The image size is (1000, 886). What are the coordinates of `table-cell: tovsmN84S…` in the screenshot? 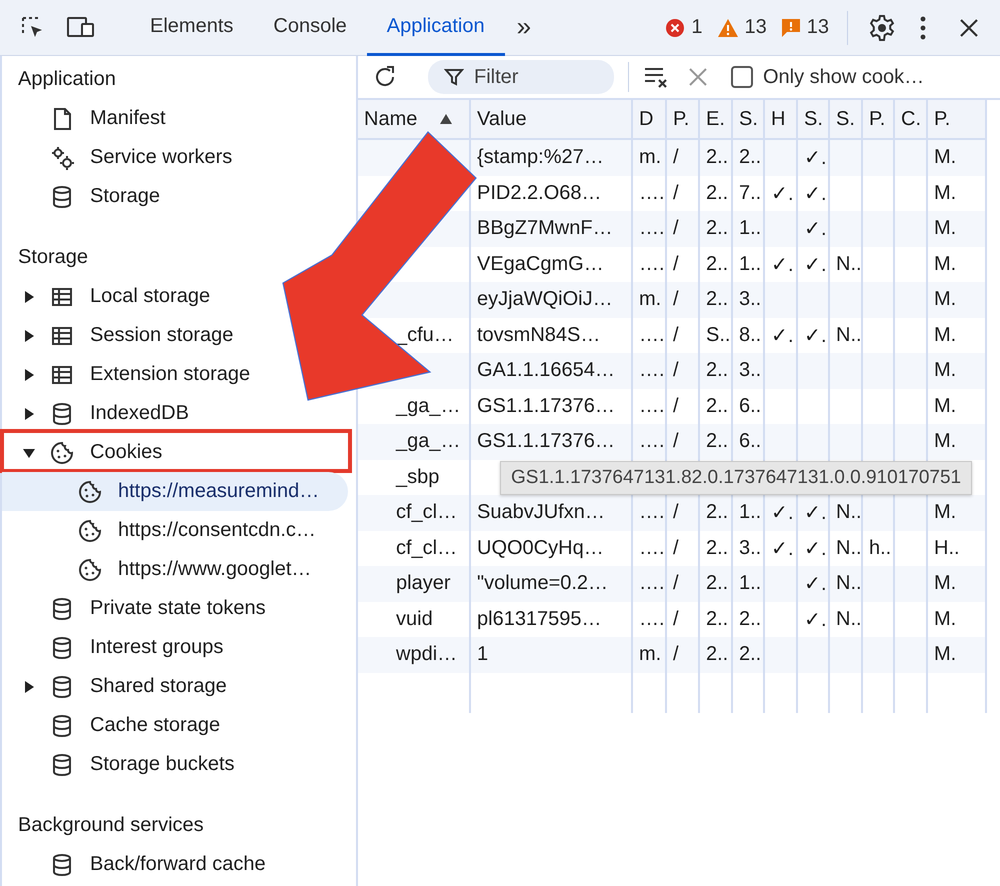 It's located at (538, 335).